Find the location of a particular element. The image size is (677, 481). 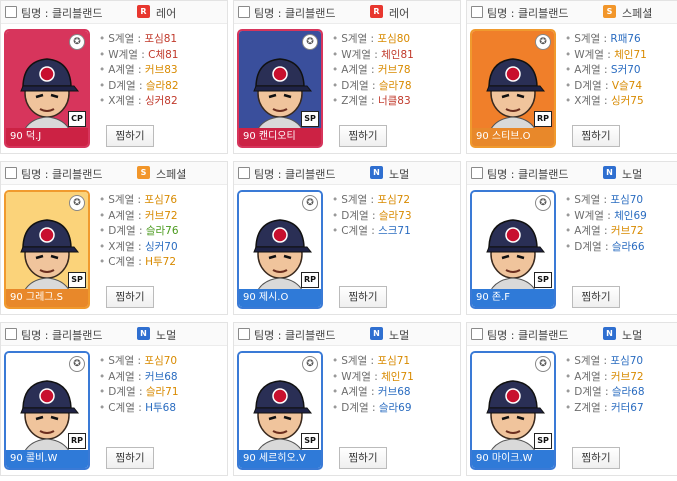

grade-badge-icon: R is located at coordinates (143, 11).